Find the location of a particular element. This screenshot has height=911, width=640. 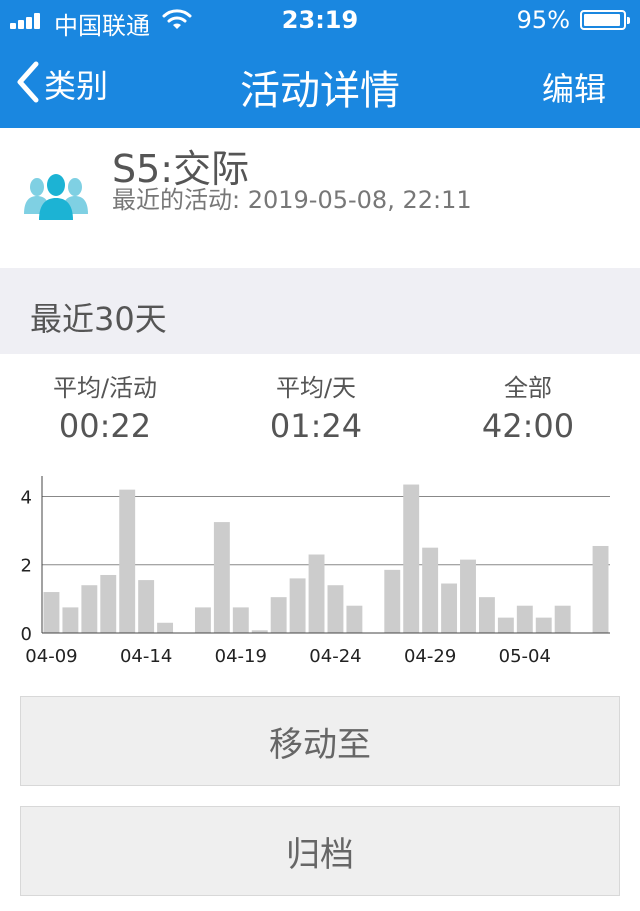

y-tick-label: 0 is located at coordinates (26, 634).